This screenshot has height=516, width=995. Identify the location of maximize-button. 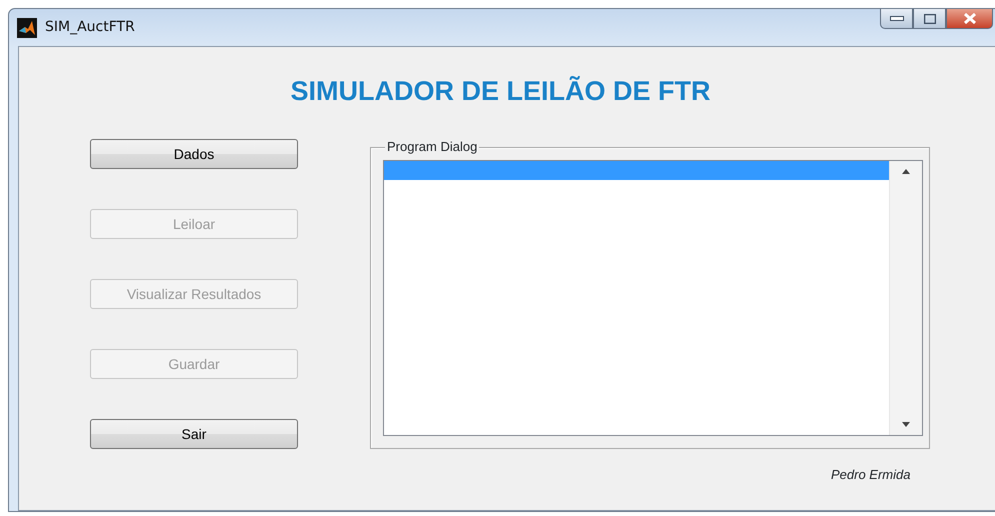
(929, 19).